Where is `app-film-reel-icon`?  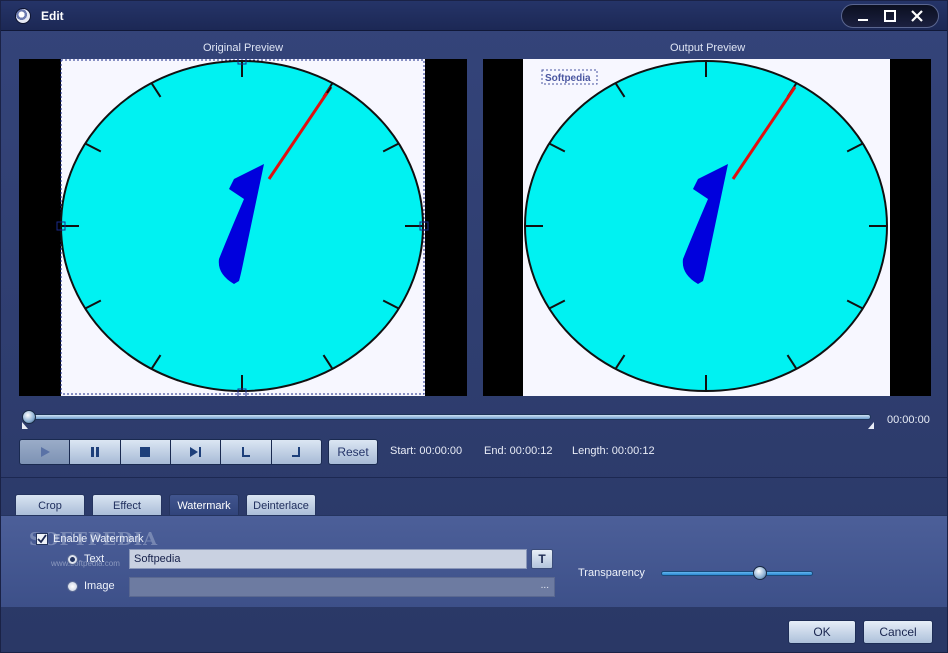
app-film-reel-icon is located at coordinates (23, 16).